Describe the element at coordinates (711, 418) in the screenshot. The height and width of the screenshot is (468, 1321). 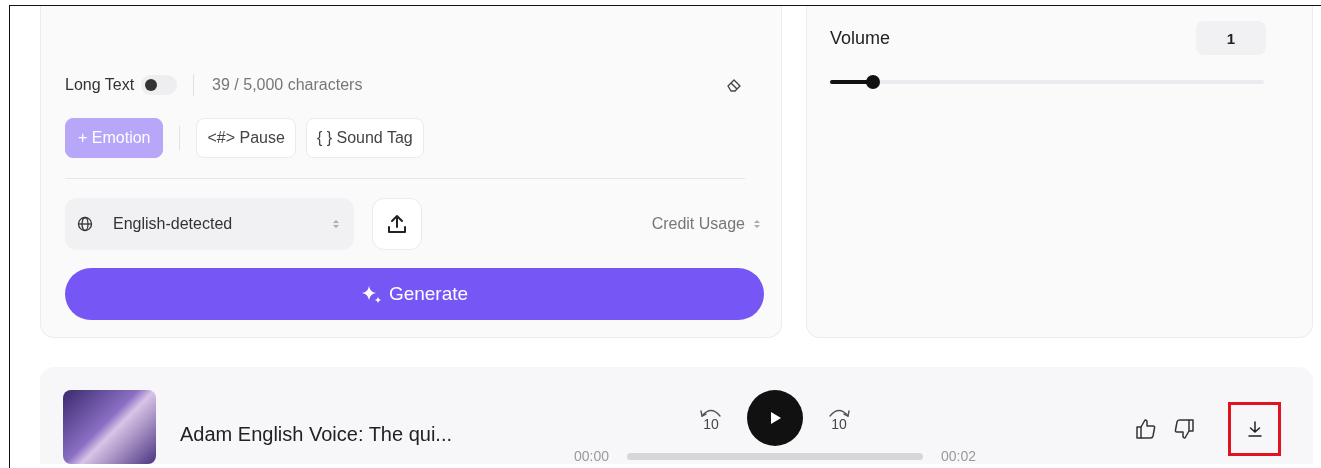
I see `rewind-button: 10` at that location.